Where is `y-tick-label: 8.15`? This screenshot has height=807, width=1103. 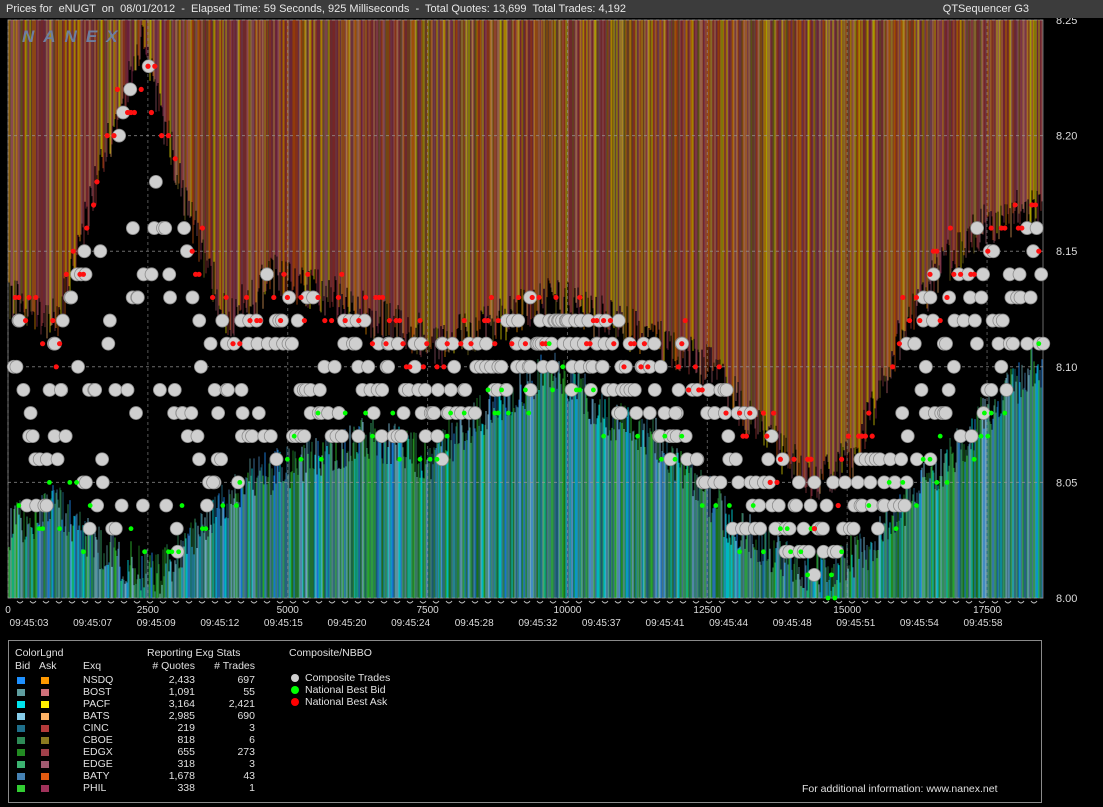
y-tick-label: 8.15 is located at coordinates (1066, 252).